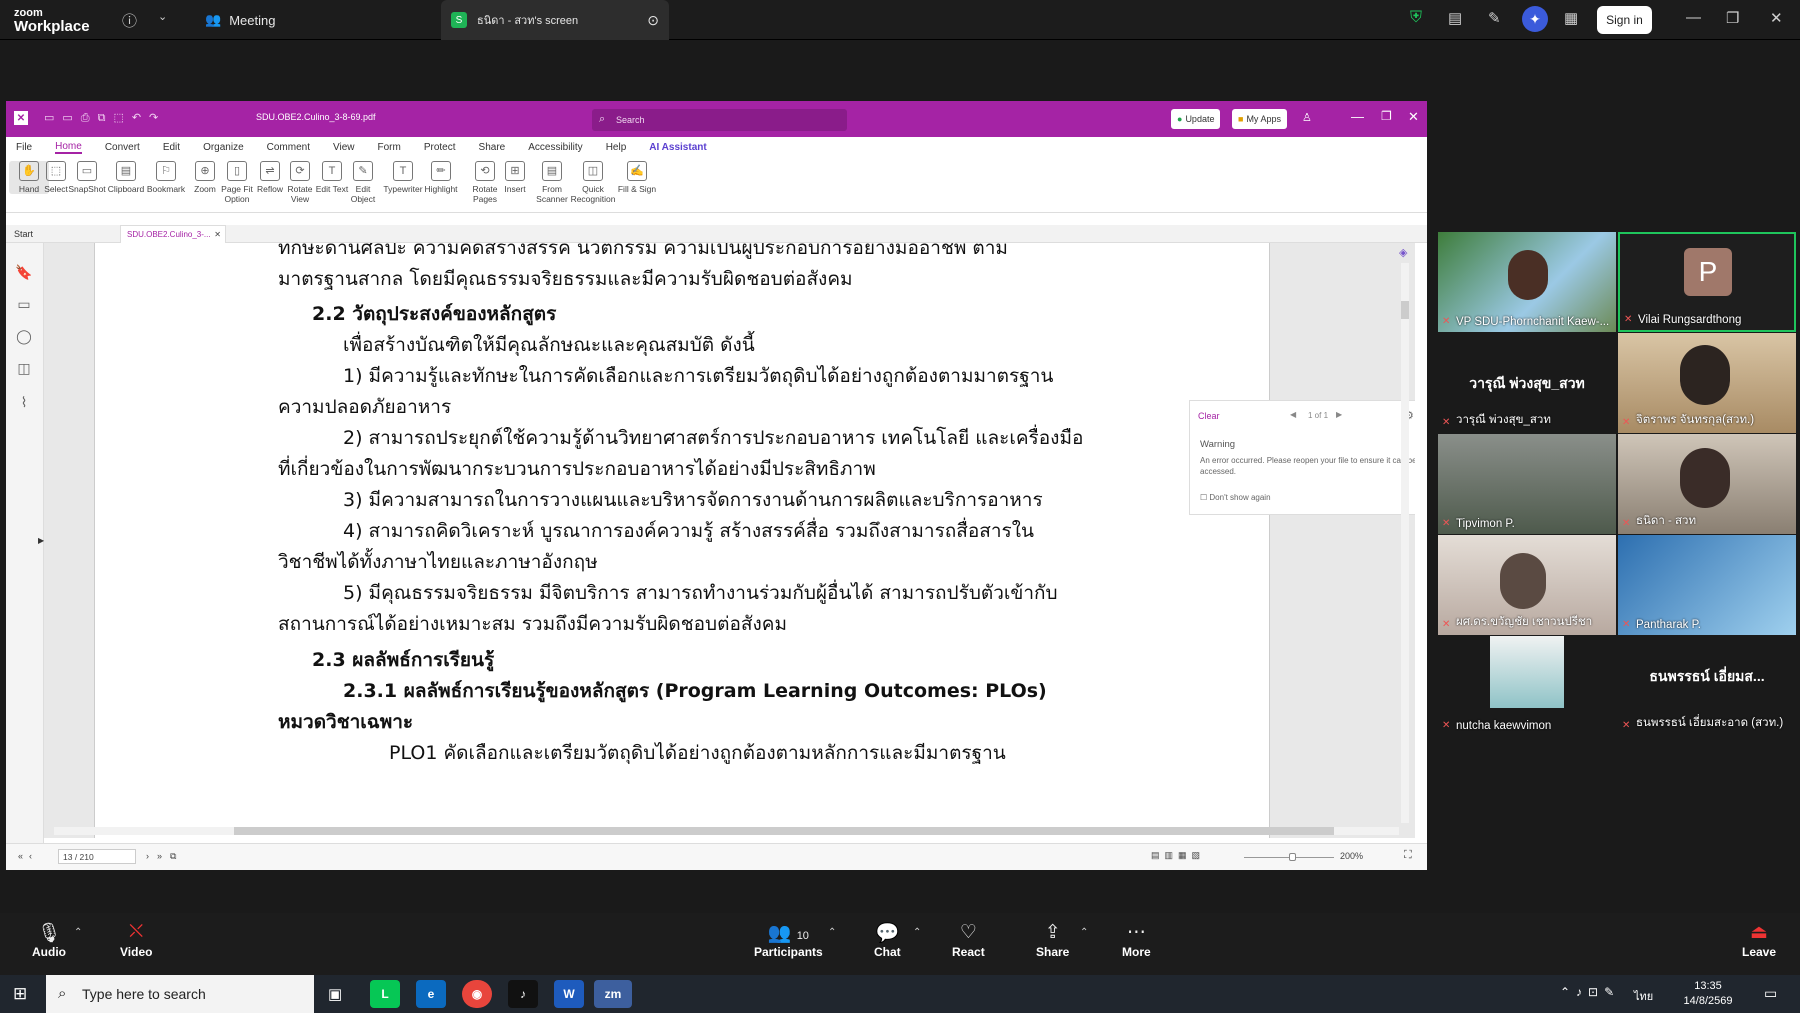 The image size is (1800, 1013). What do you see at coordinates (1535, 19) in the screenshot?
I see `ai-companion-icon: ✦` at bounding box center [1535, 19].